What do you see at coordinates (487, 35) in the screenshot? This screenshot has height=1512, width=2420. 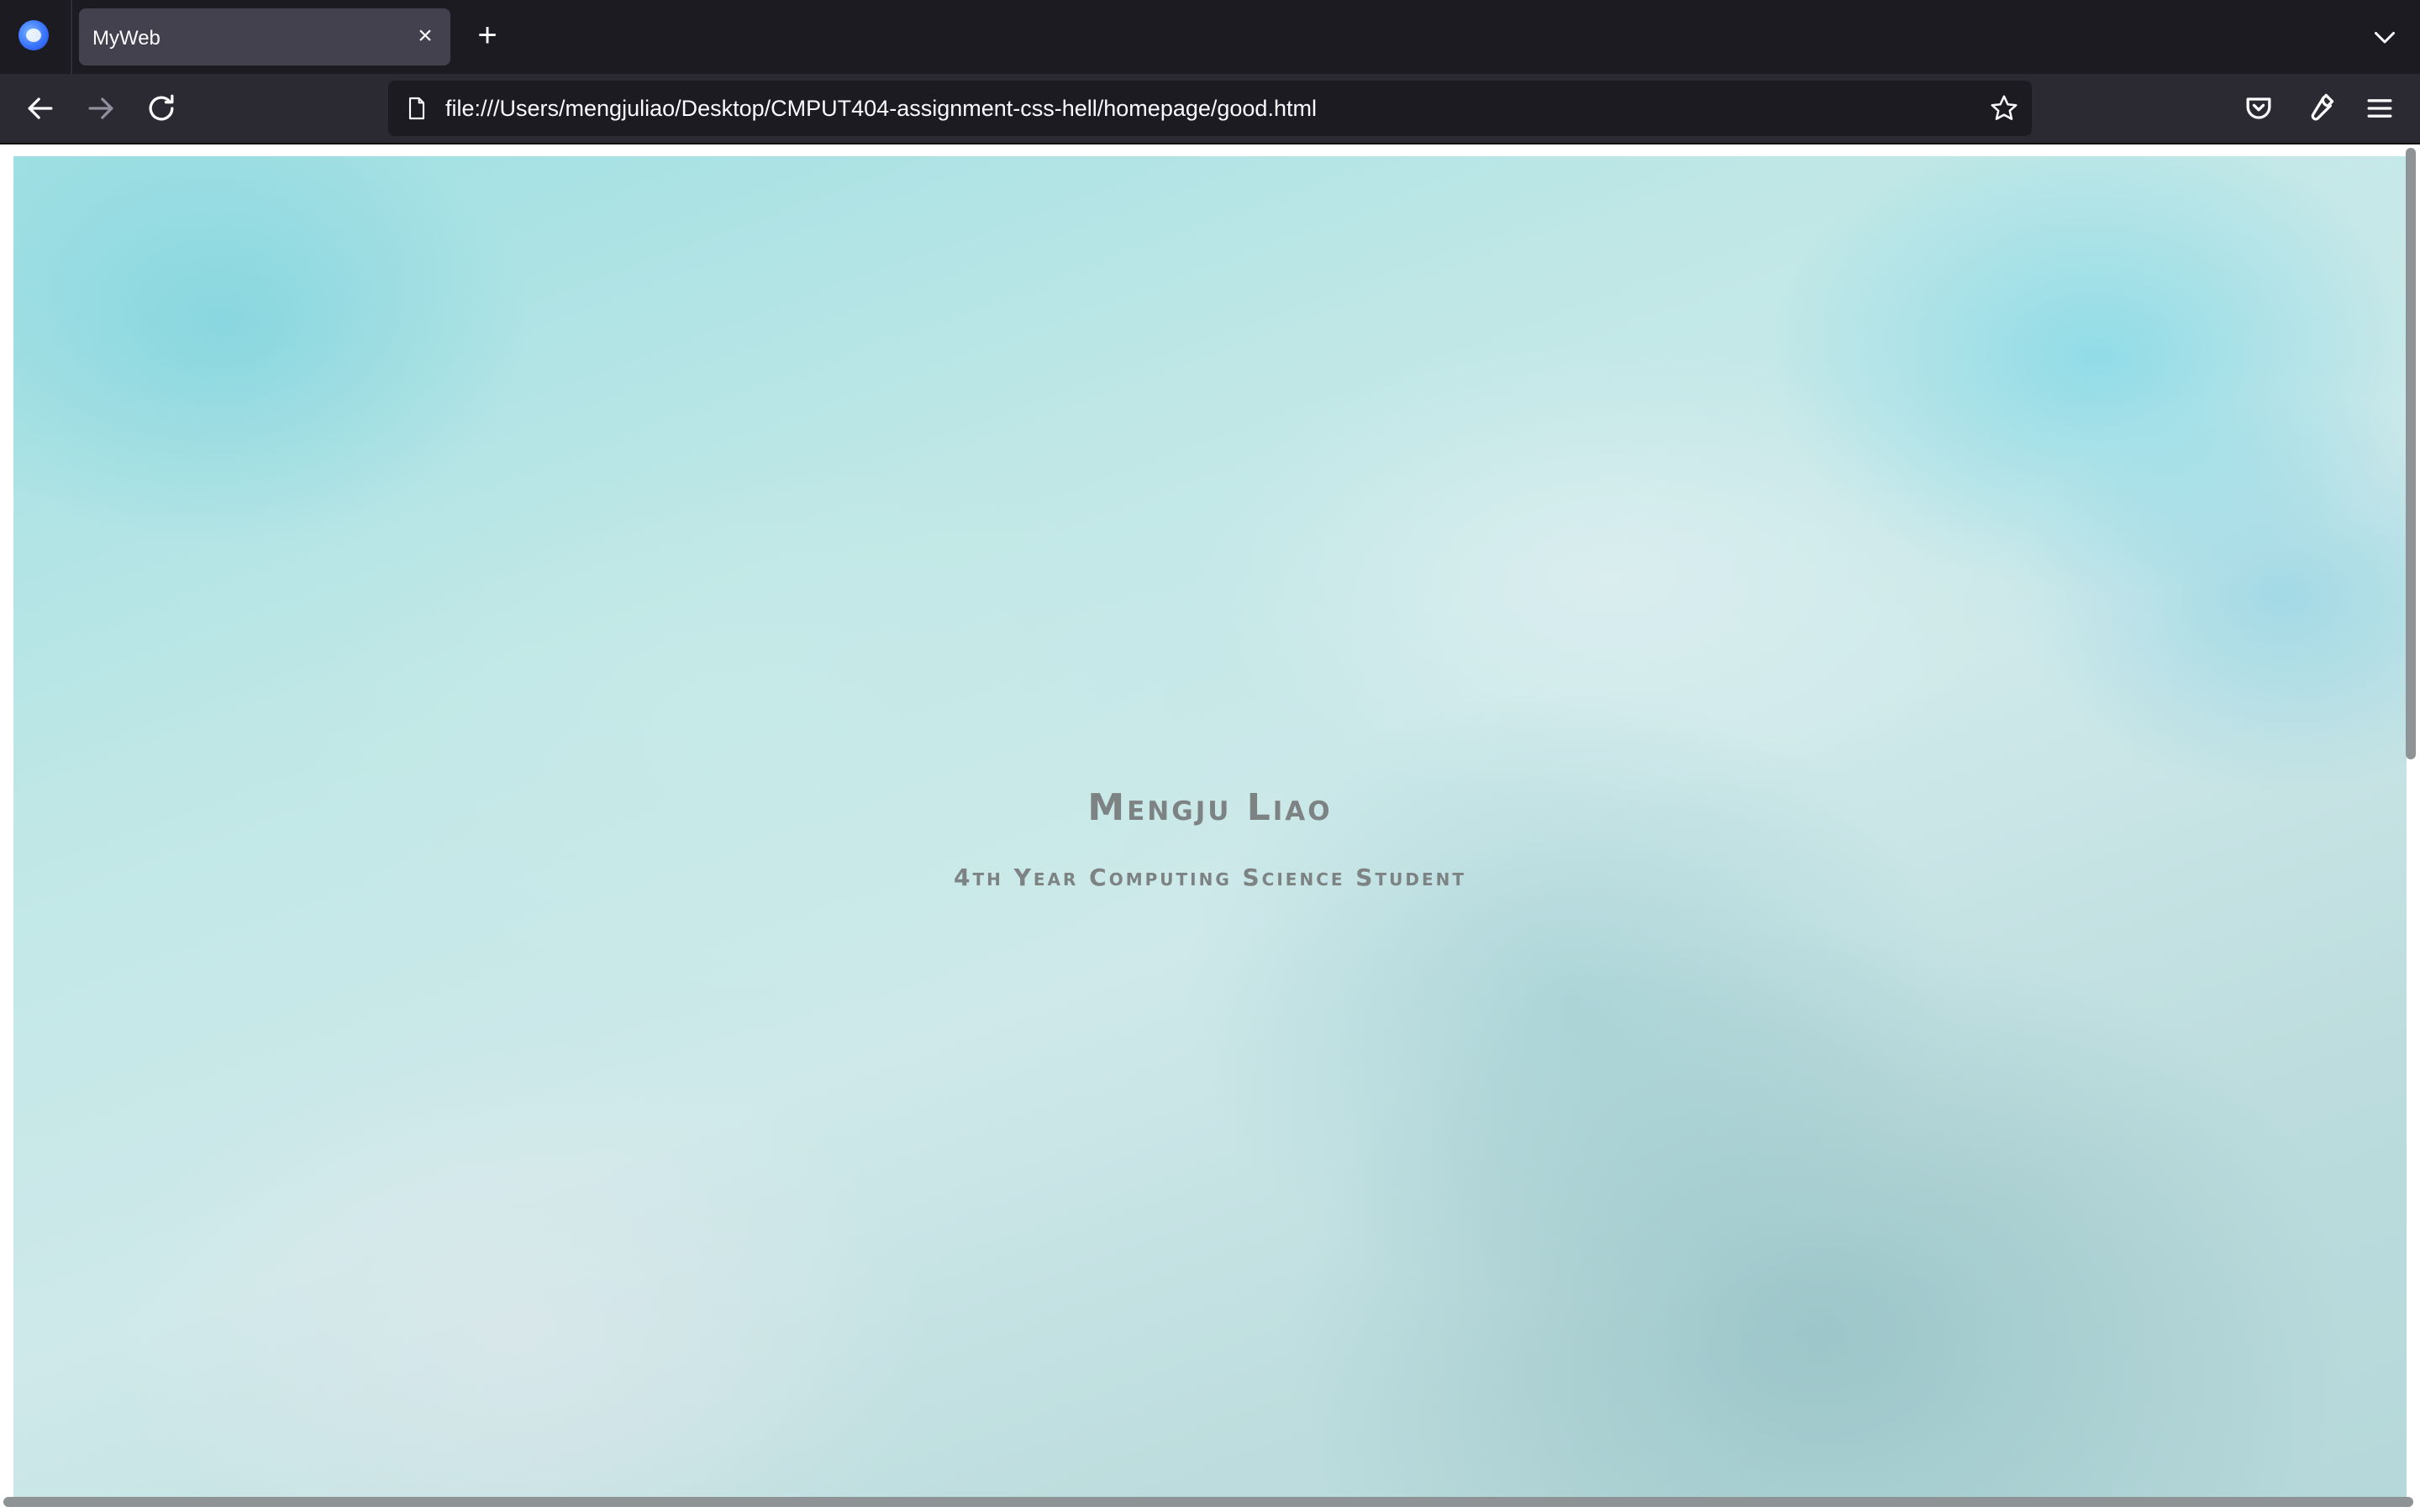 I see `plus-icon: +` at bounding box center [487, 35].